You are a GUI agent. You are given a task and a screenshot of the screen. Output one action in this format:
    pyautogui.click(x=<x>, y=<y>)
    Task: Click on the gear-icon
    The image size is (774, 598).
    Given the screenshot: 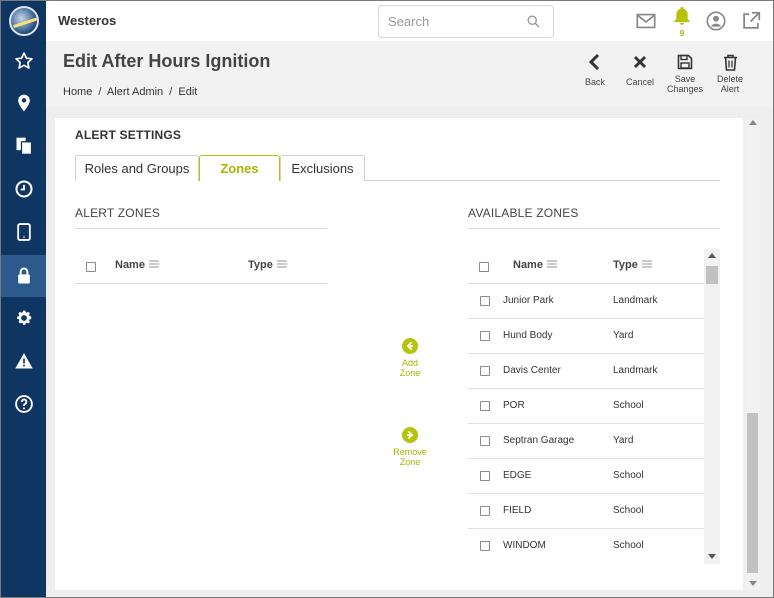 What is the action you would take?
    pyautogui.click(x=23, y=317)
    